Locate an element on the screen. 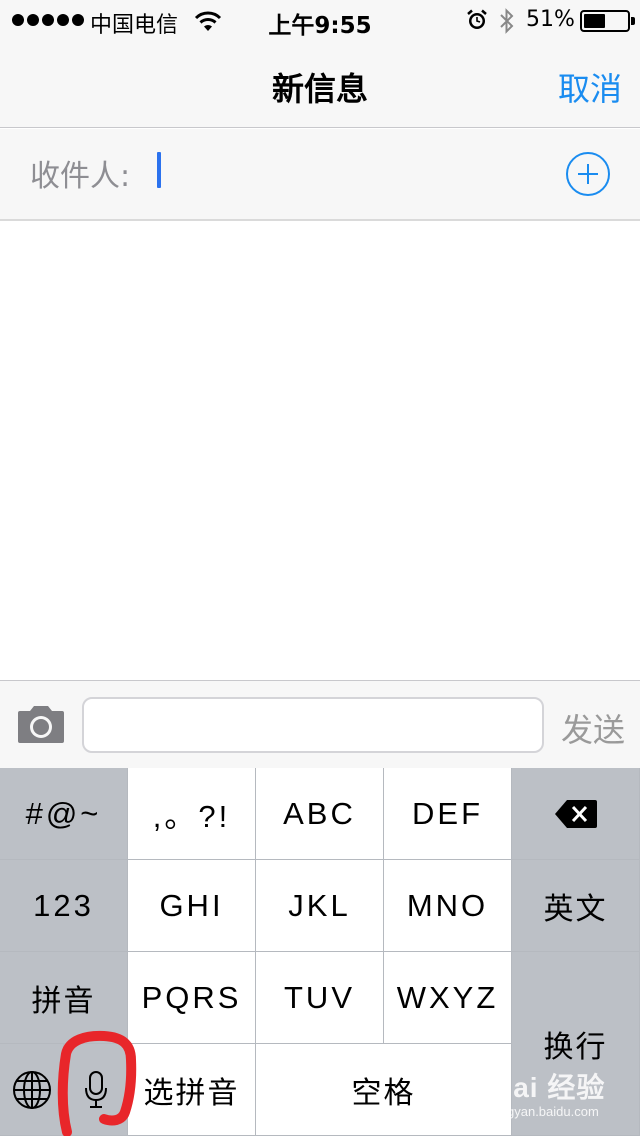 The image size is (640, 1136). ghi-key: GHI is located at coordinates (192, 906).